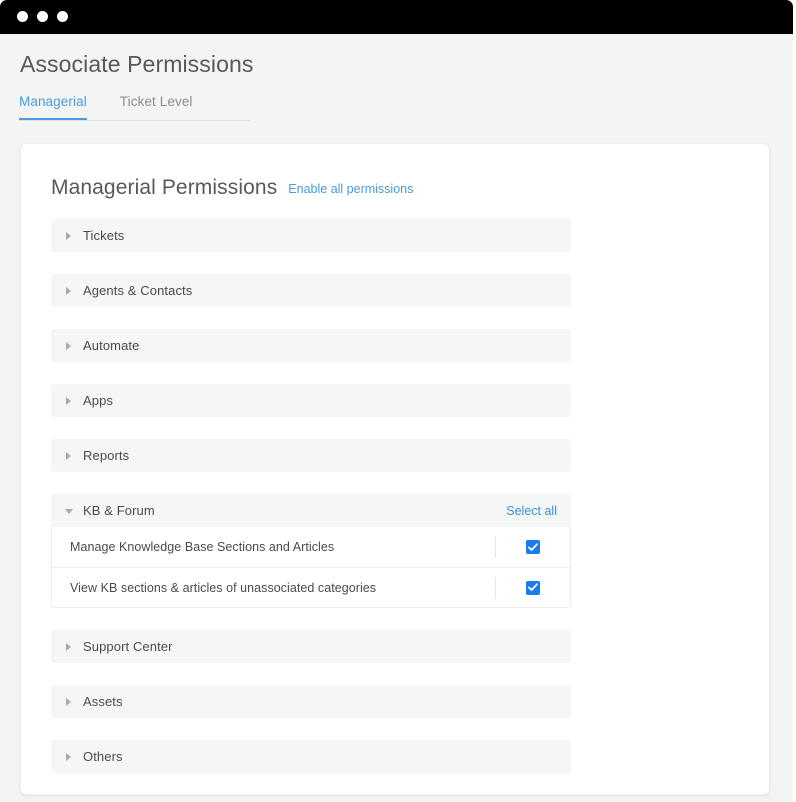  I want to click on card-title: Managerial Permissions, so click(164, 187).